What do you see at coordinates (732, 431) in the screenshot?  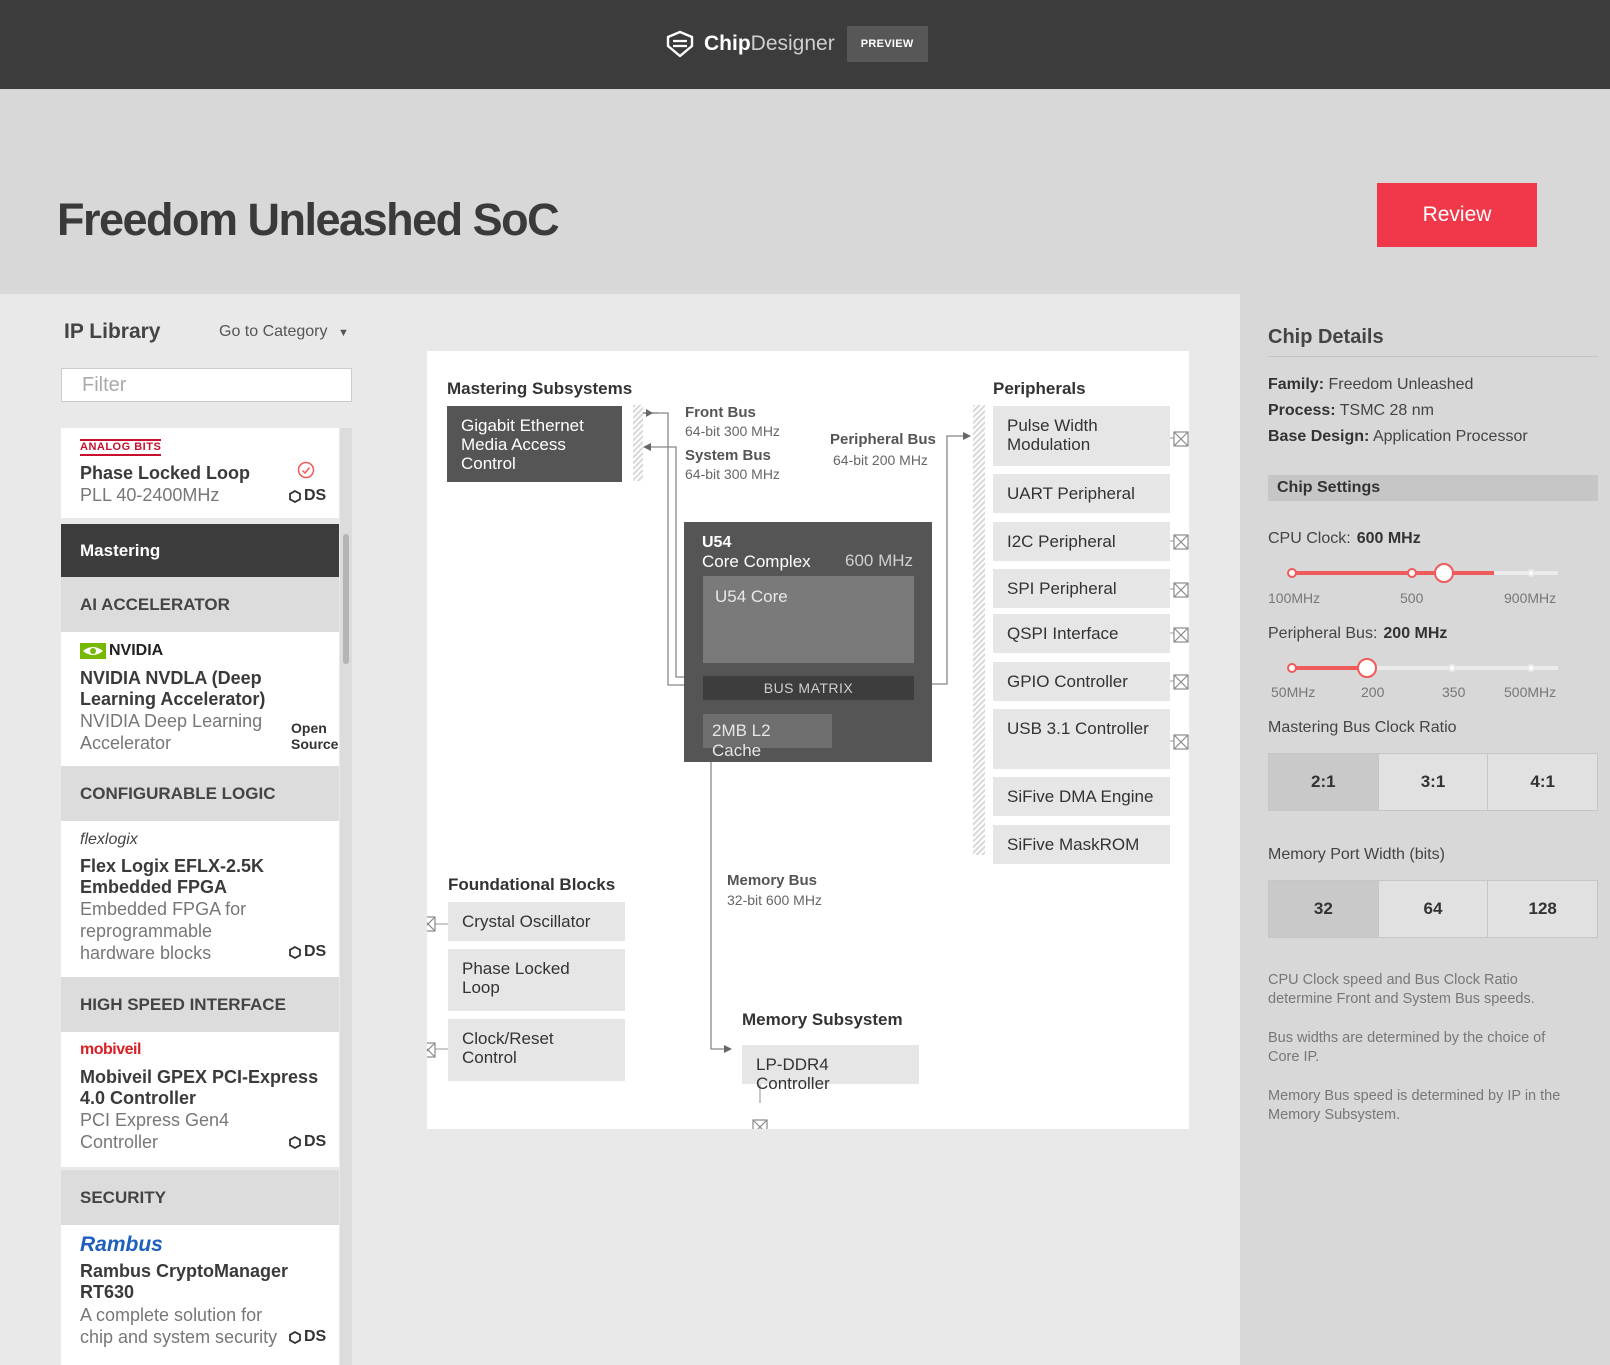 I see `front-bus-spec: 64-bit 300 MHz` at bounding box center [732, 431].